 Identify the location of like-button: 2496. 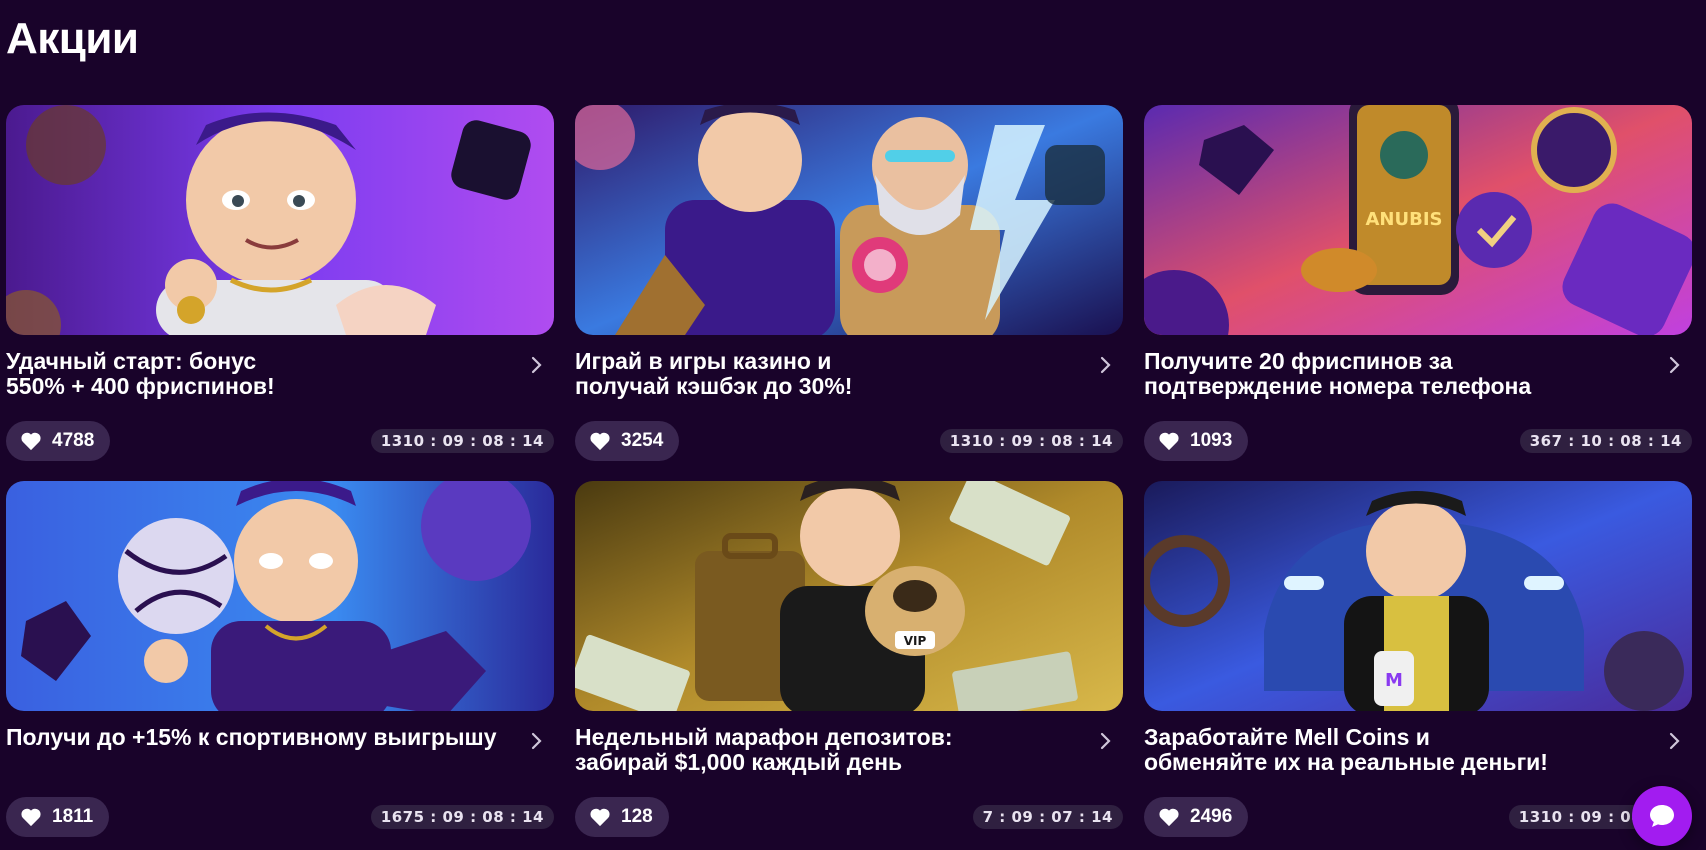
(1196, 817).